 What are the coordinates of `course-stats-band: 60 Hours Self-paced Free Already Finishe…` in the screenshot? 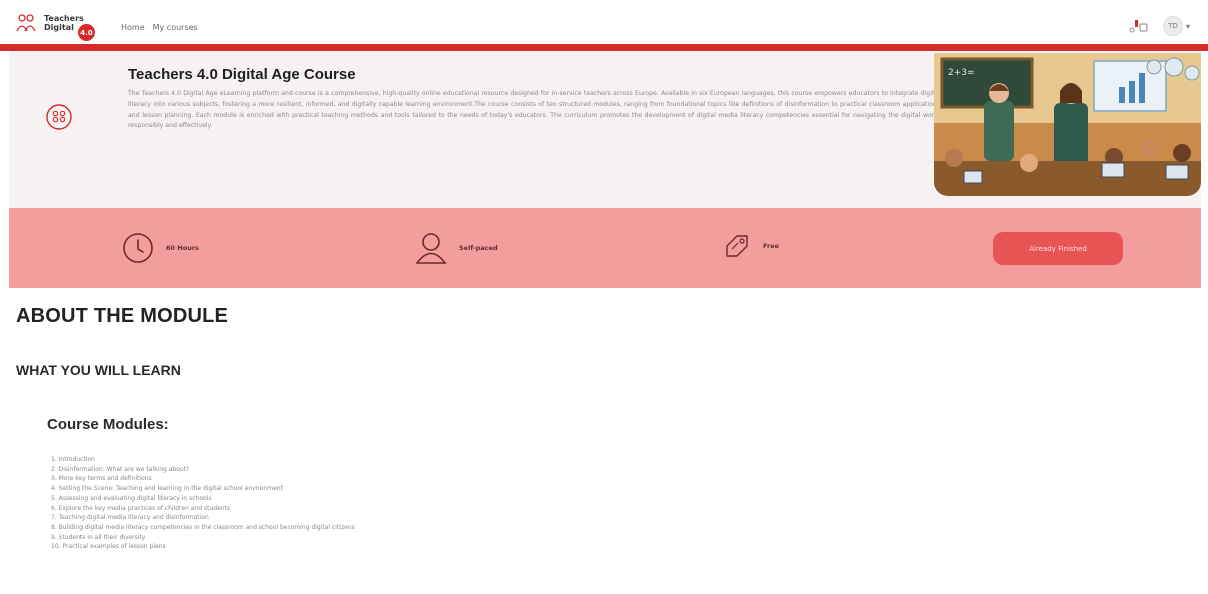 It's located at (605, 248).